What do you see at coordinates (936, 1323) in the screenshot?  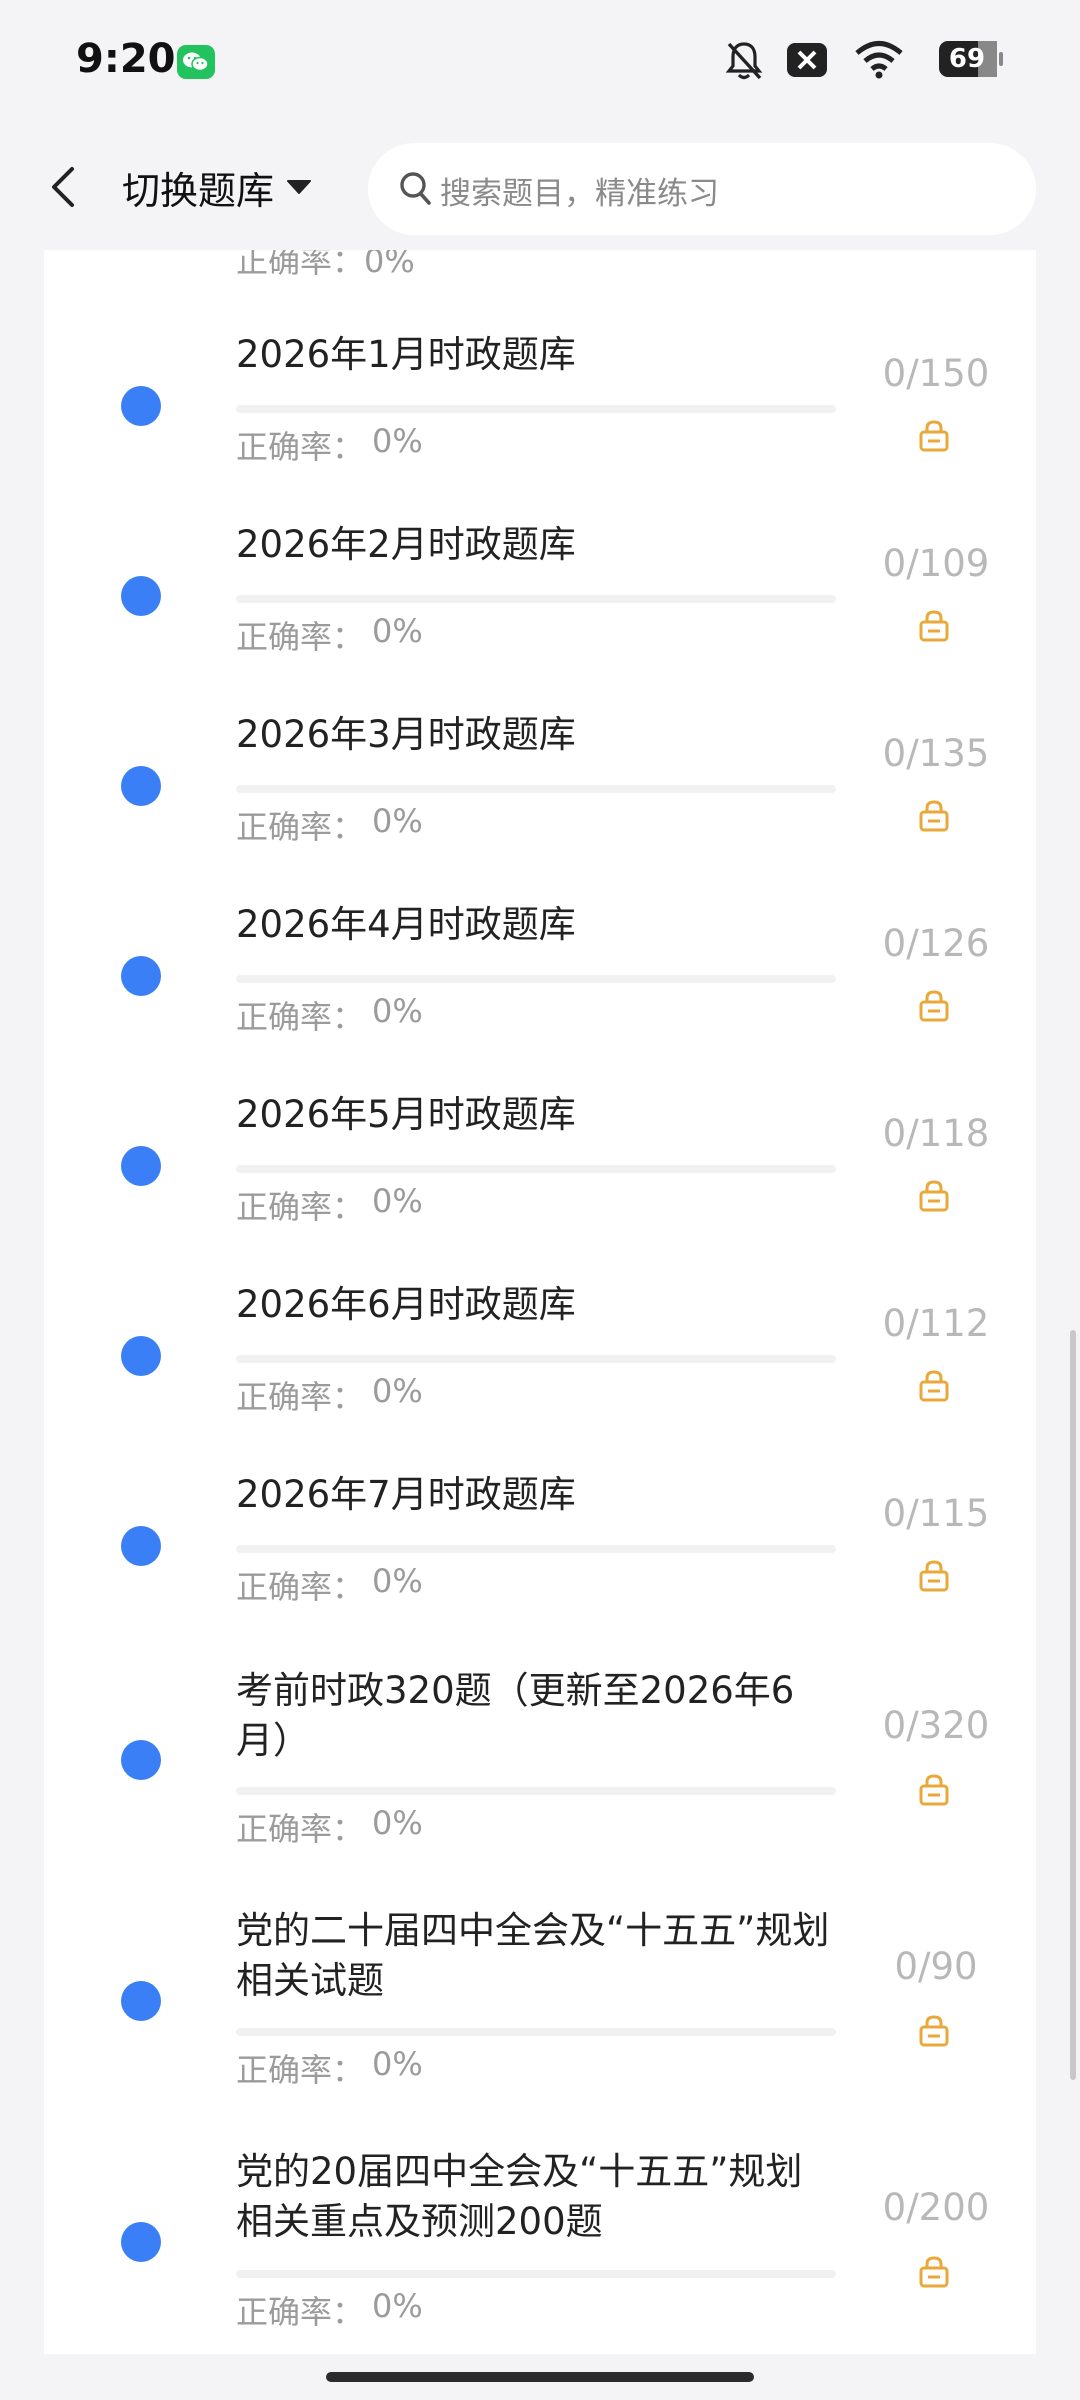 I see `question-count: 0/112` at bounding box center [936, 1323].